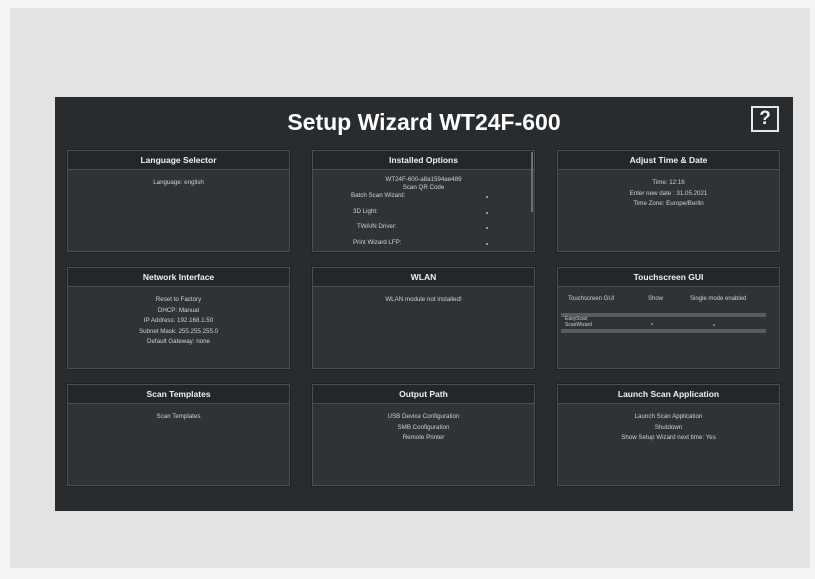 Image resolution: width=815 pixels, height=579 pixels. Describe the element at coordinates (178, 183) in the screenshot. I see `language-value: Language: english` at that location.